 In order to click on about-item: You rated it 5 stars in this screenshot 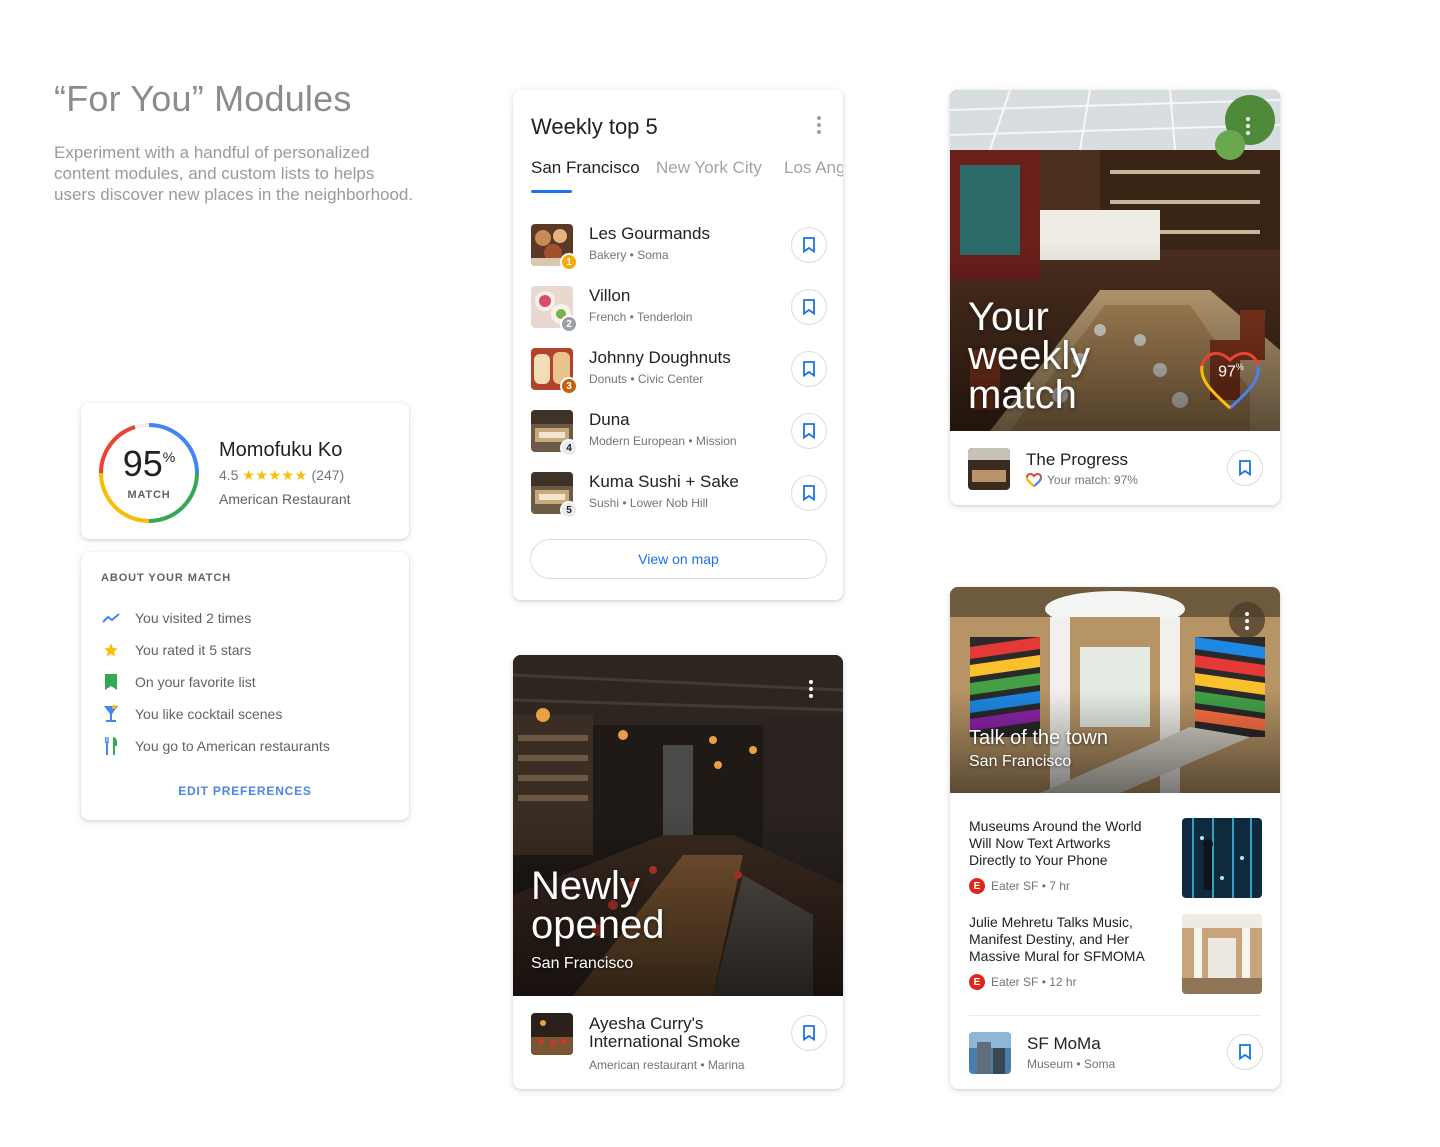, I will do `click(176, 650)`.